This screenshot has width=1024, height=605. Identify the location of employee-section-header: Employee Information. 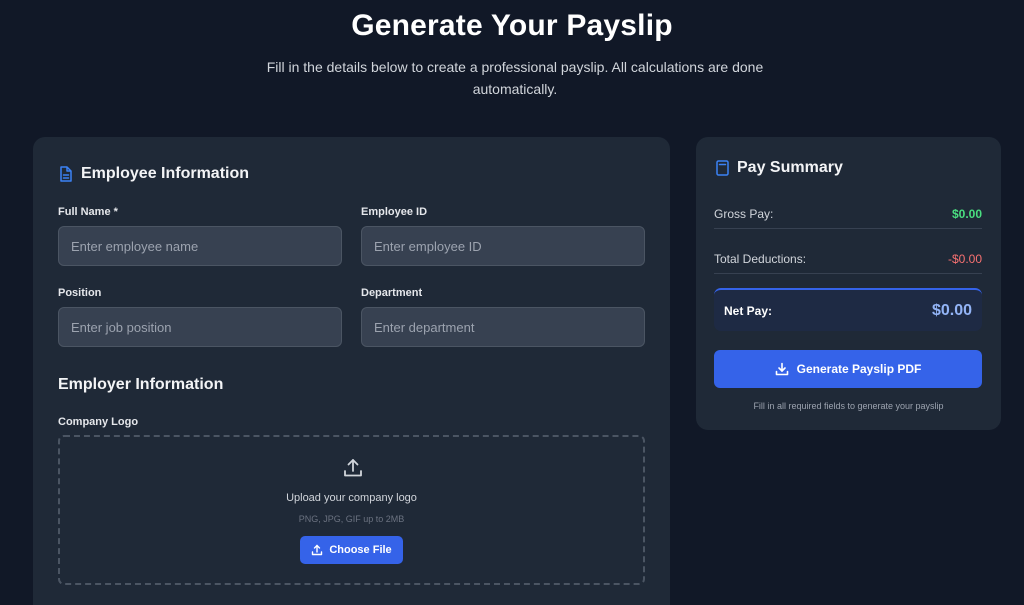
(154, 174).